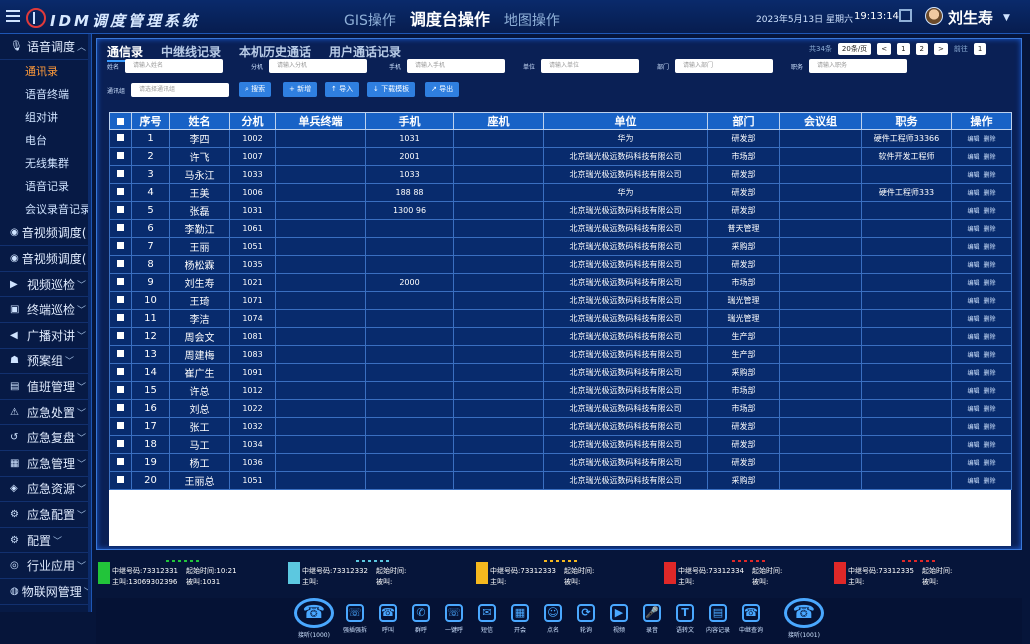 This screenshot has height=644, width=1030. What do you see at coordinates (750, 575) in the screenshot?
I see `call-card: 中继号码:73312334 主叫: 起始时间: 被叫:` at bounding box center [750, 575].